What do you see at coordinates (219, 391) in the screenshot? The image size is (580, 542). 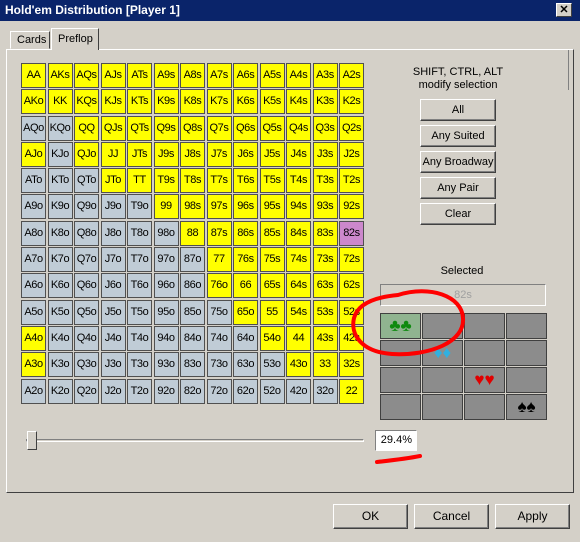 I see `hand-cell-72o: 72o` at bounding box center [219, 391].